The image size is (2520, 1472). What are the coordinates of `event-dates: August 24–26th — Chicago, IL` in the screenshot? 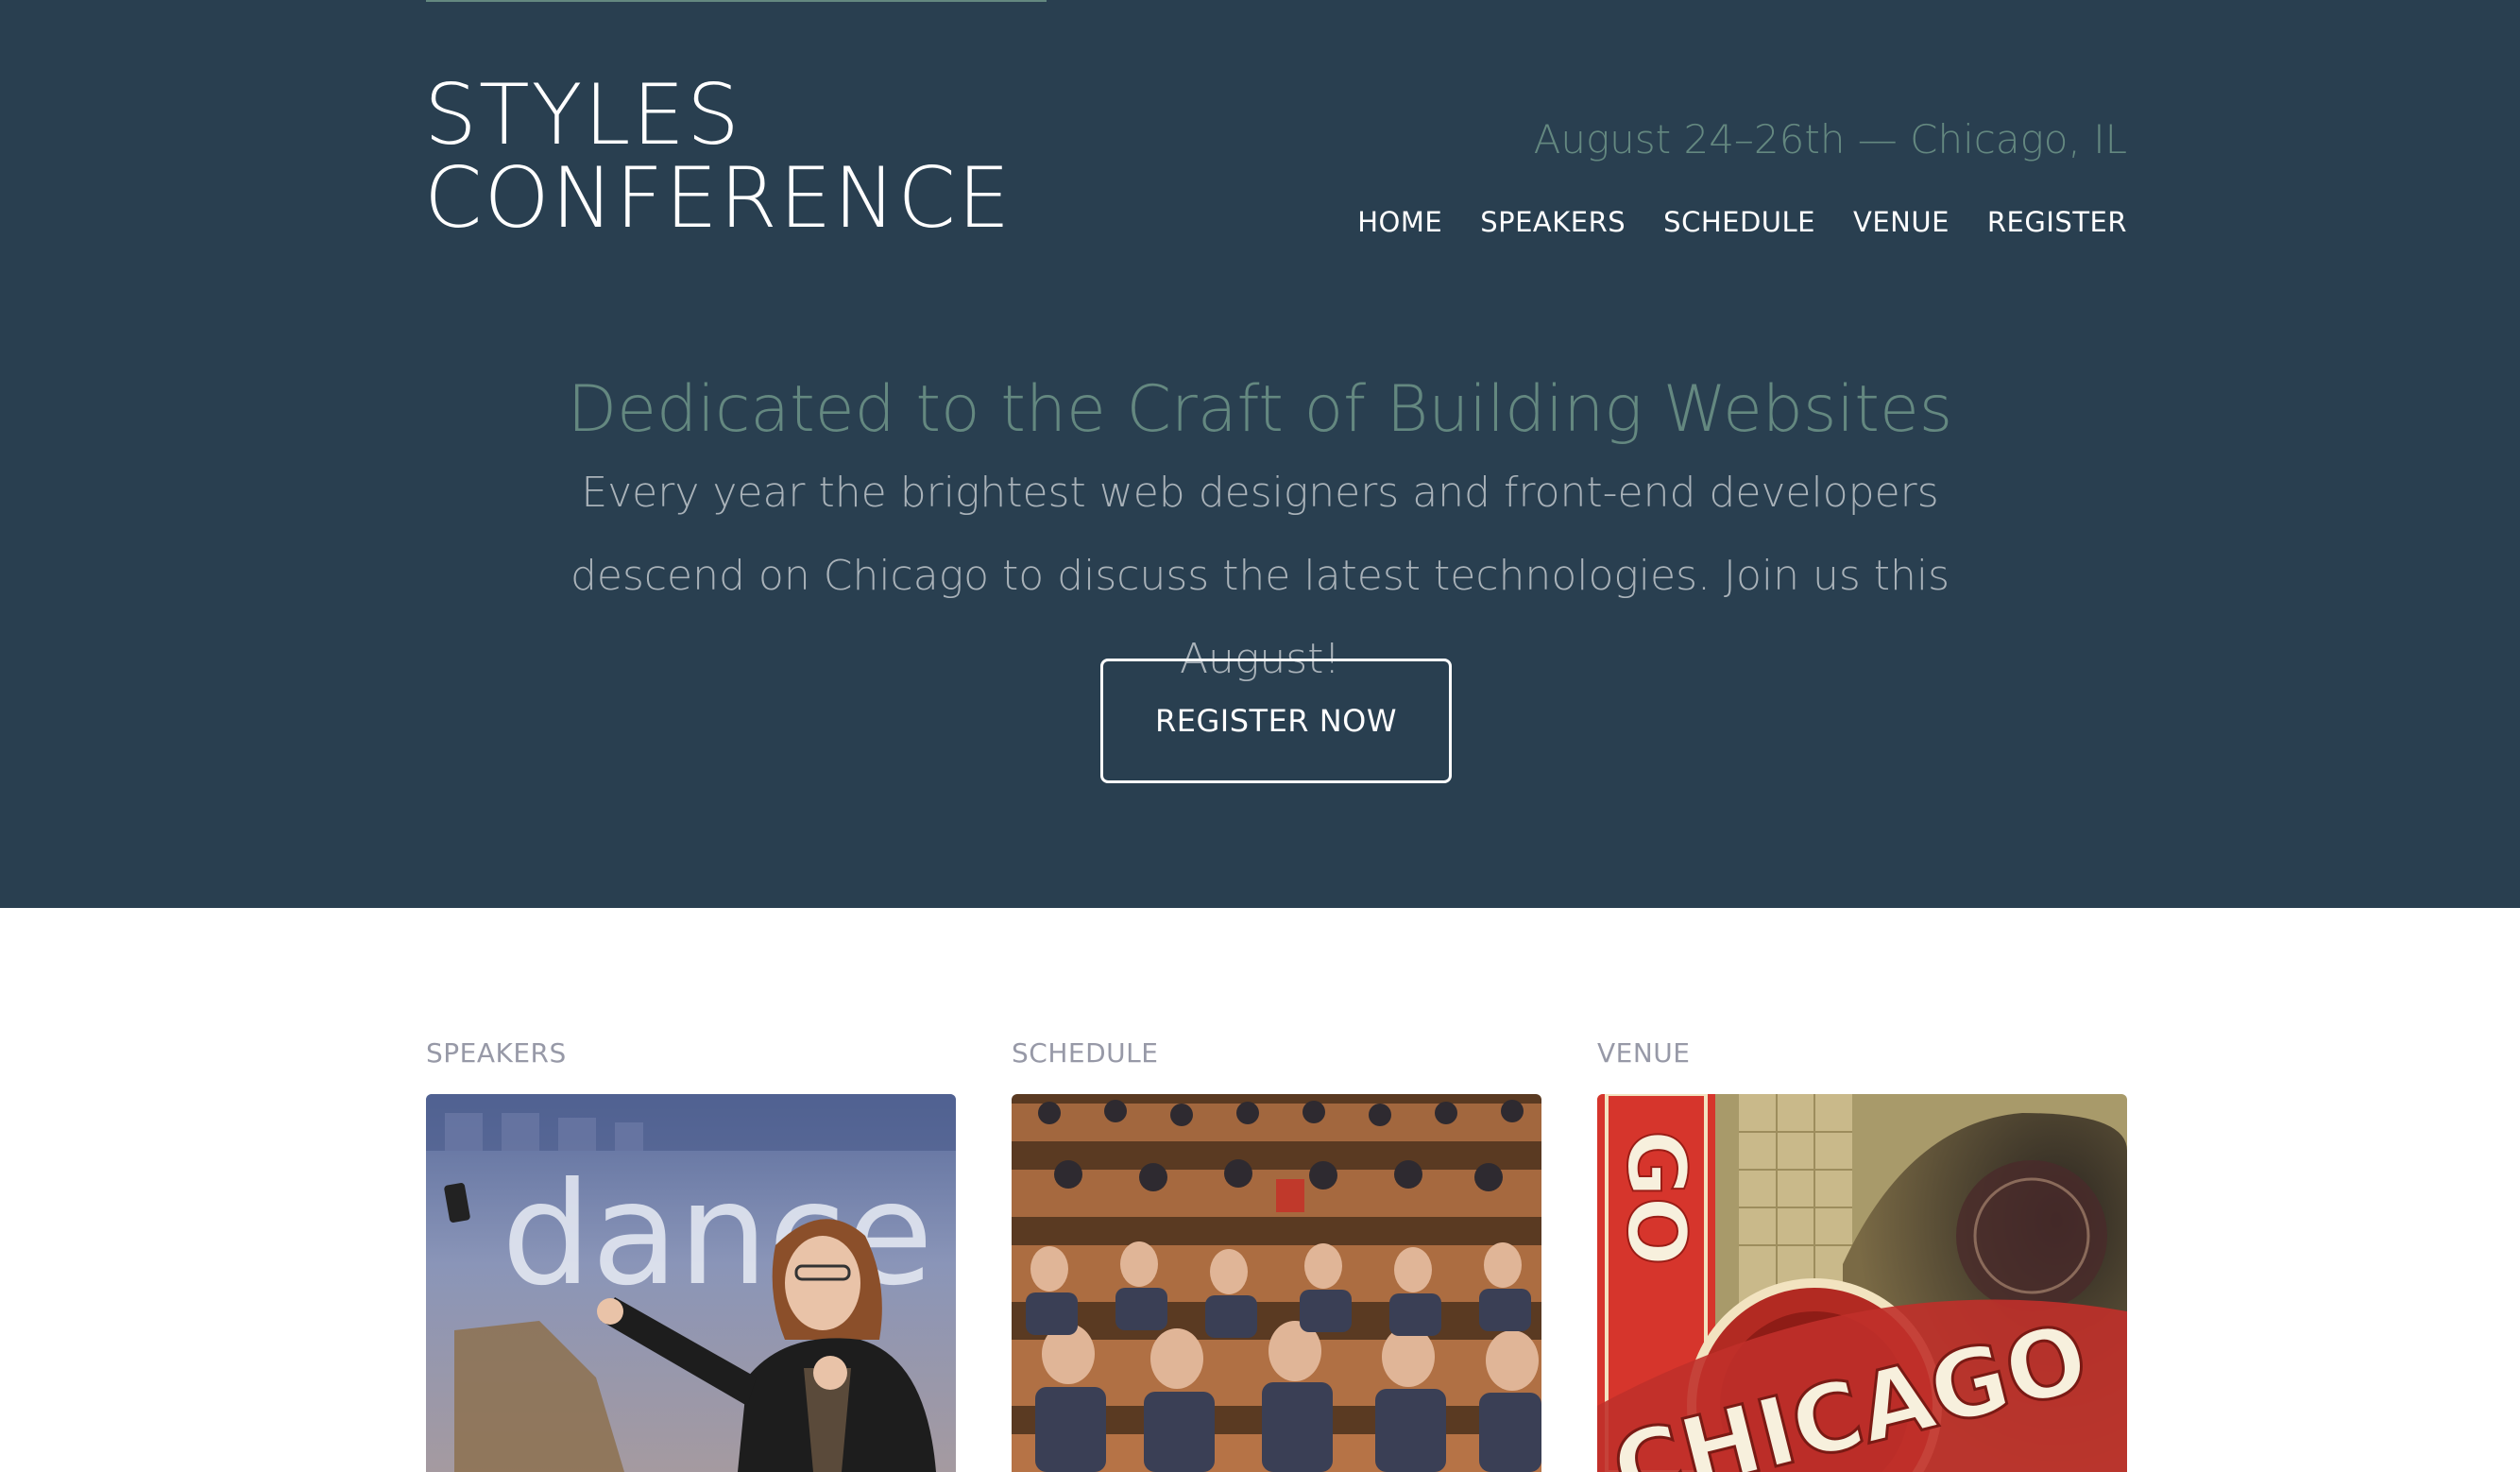 It's located at (1830, 139).